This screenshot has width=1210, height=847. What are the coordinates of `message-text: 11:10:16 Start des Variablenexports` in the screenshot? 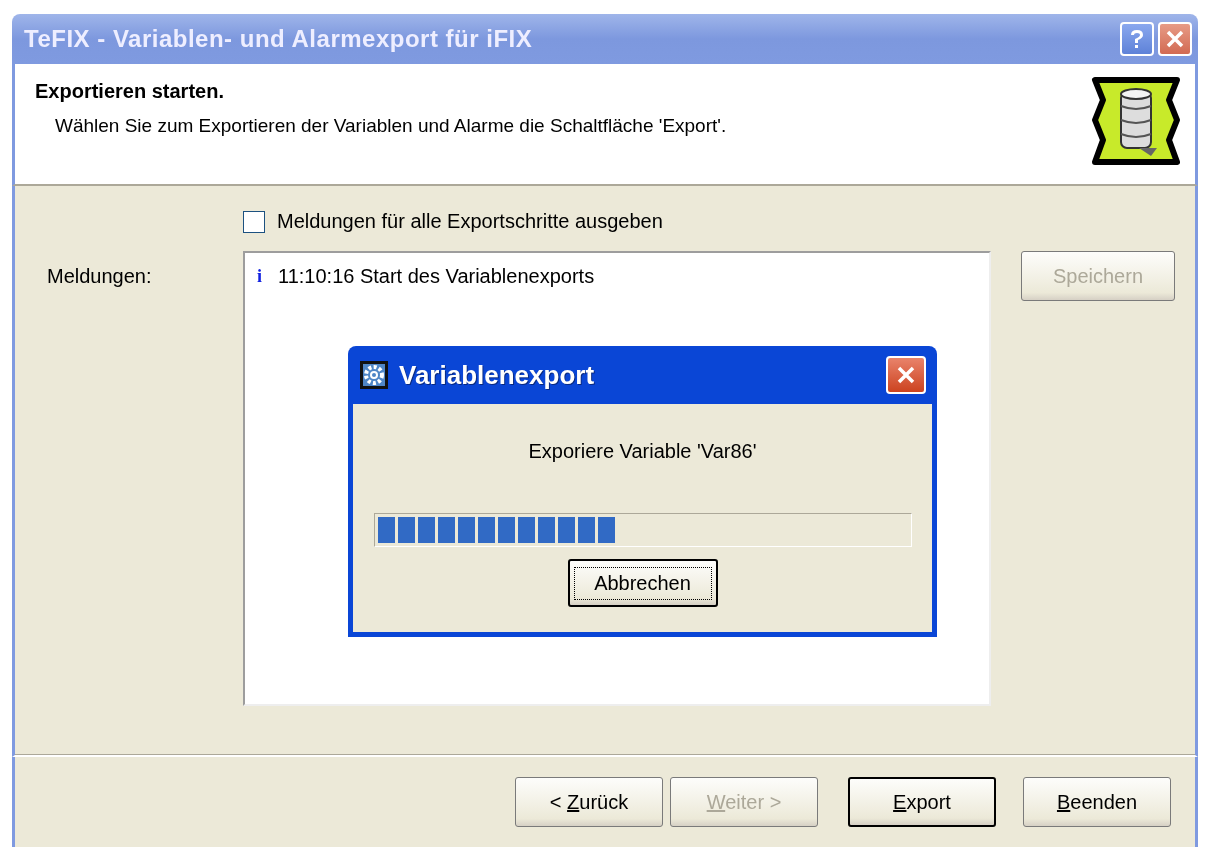 It's located at (436, 276).